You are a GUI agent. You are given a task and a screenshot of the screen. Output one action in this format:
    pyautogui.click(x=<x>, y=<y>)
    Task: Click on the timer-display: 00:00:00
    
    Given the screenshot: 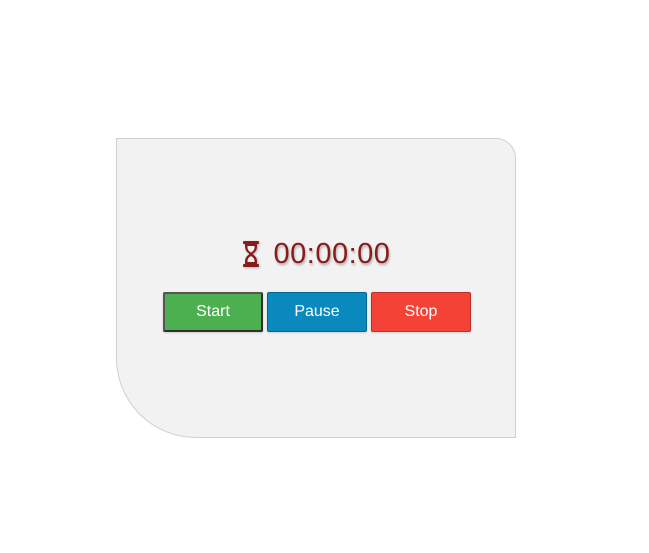 What is the action you would take?
    pyautogui.click(x=316, y=254)
    